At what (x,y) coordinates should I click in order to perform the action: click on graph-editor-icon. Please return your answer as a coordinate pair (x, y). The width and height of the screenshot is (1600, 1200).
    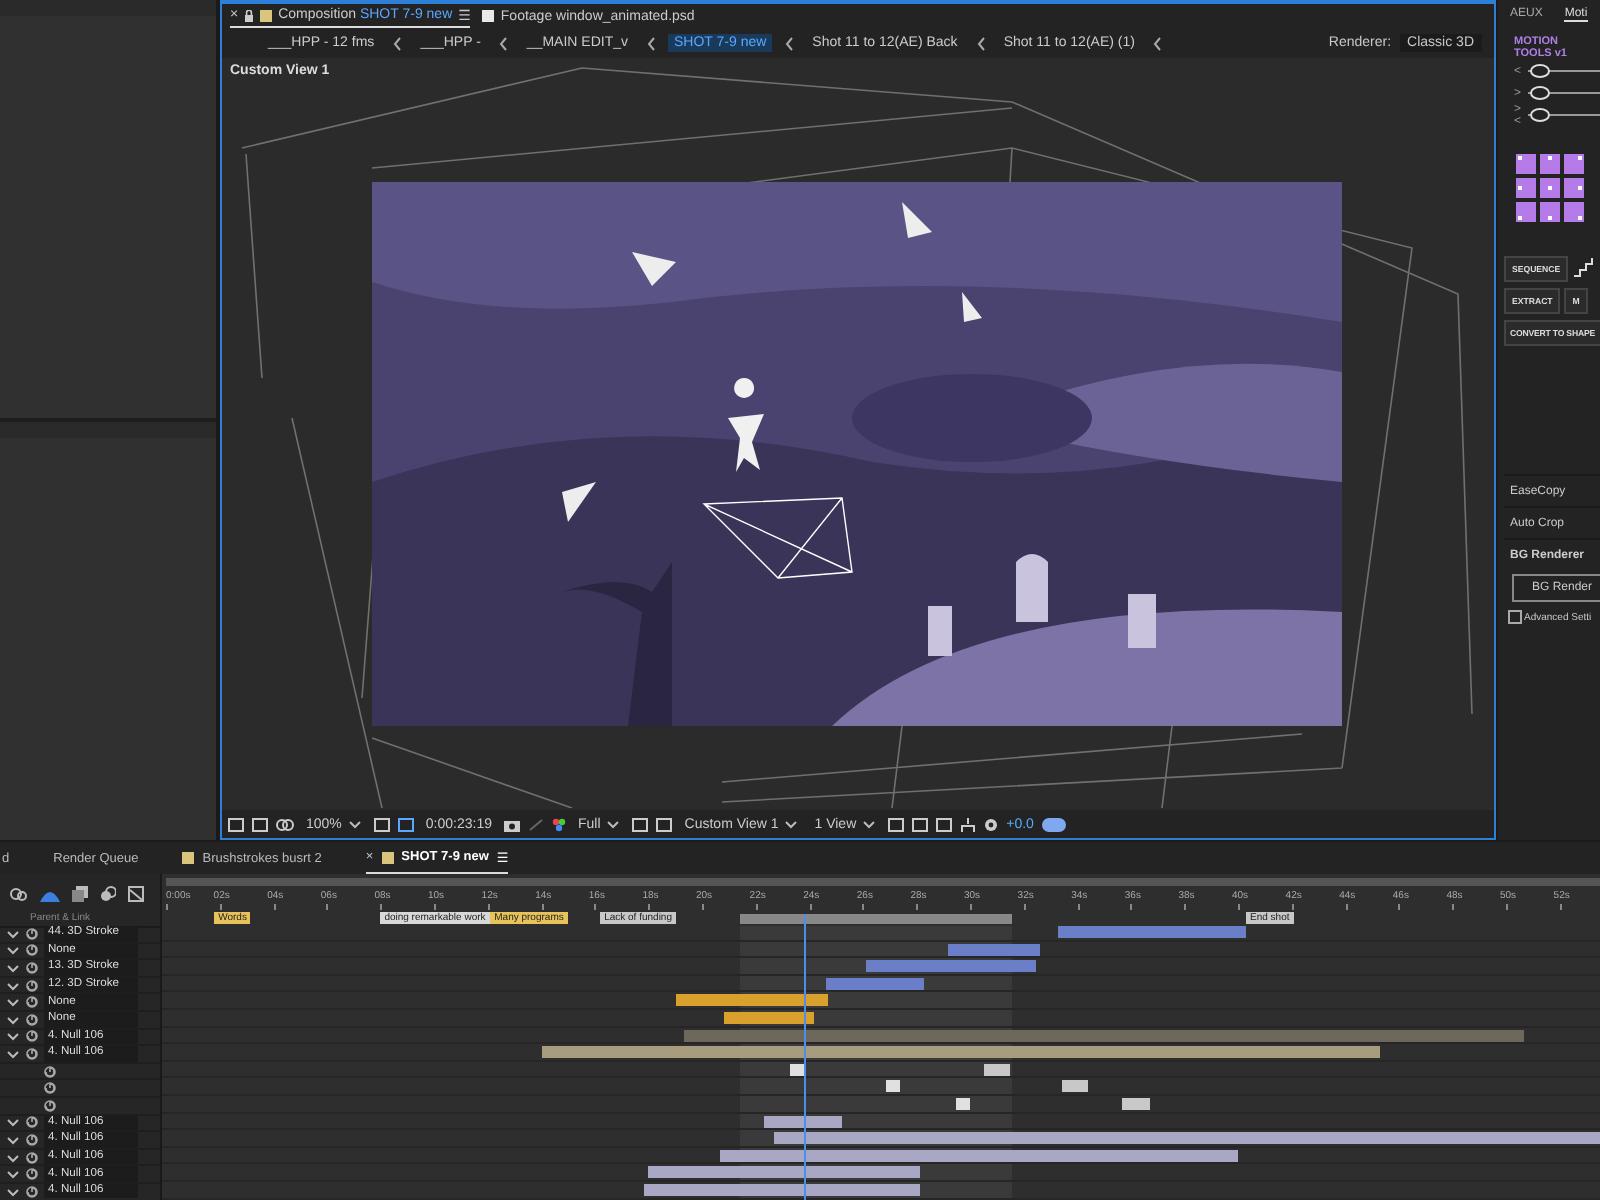
    Looking at the image, I should click on (136, 893).